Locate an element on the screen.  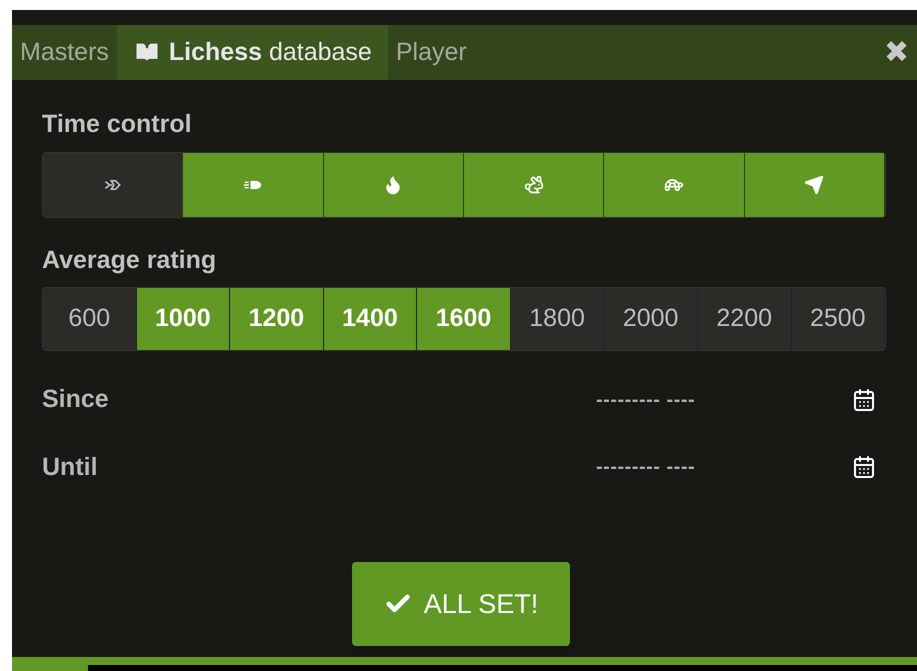
section-title: Average rating is located at coordinates (130, 260).